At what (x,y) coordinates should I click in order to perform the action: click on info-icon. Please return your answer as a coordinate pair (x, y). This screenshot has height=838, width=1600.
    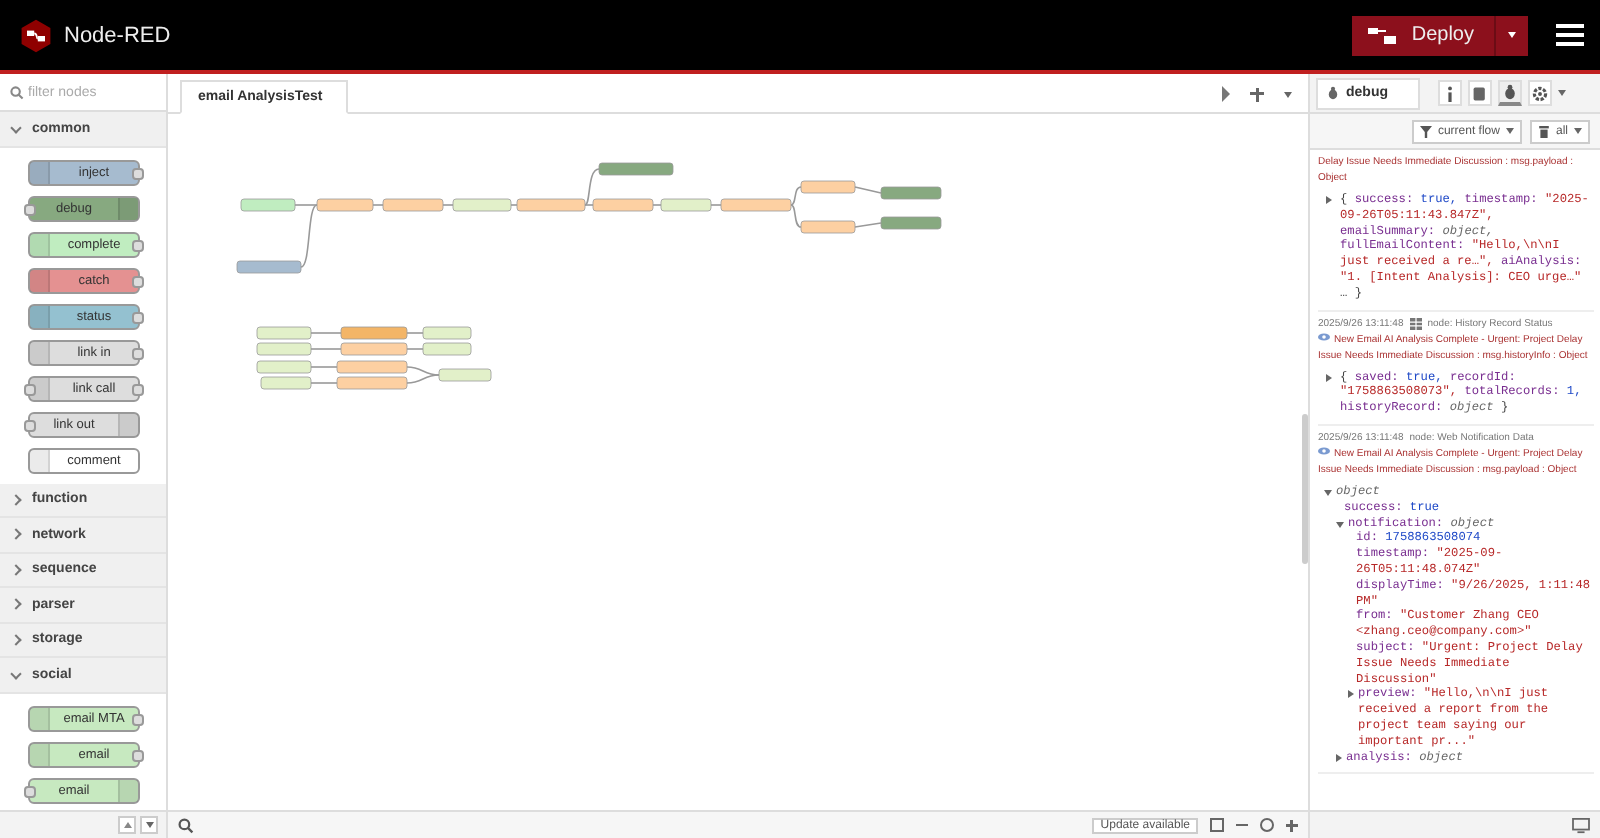
    Looking at the image, I should click on (1450, 93).